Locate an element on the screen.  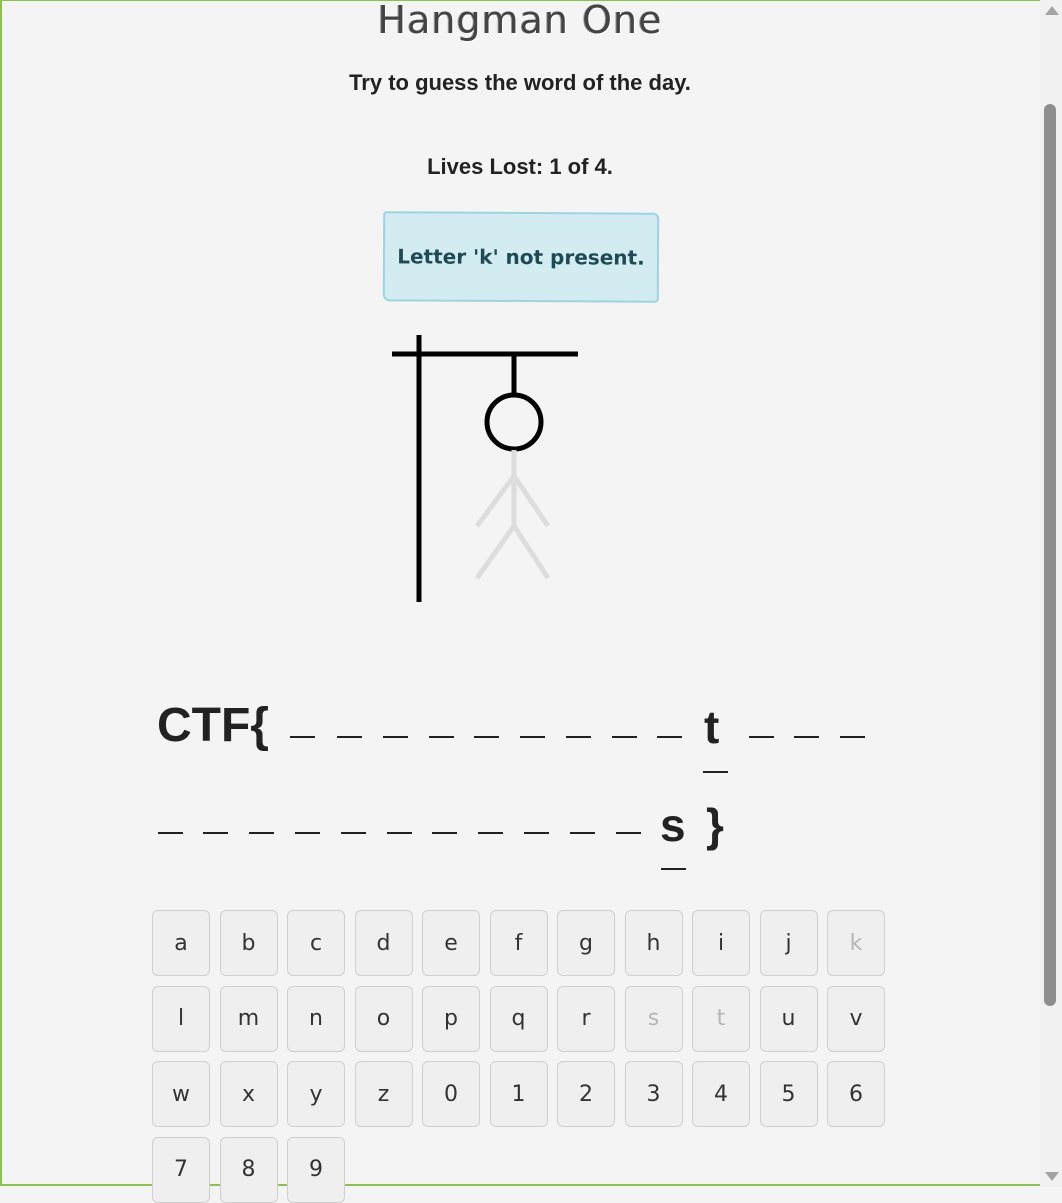
key-k: k is located at coordinates (856, 943).